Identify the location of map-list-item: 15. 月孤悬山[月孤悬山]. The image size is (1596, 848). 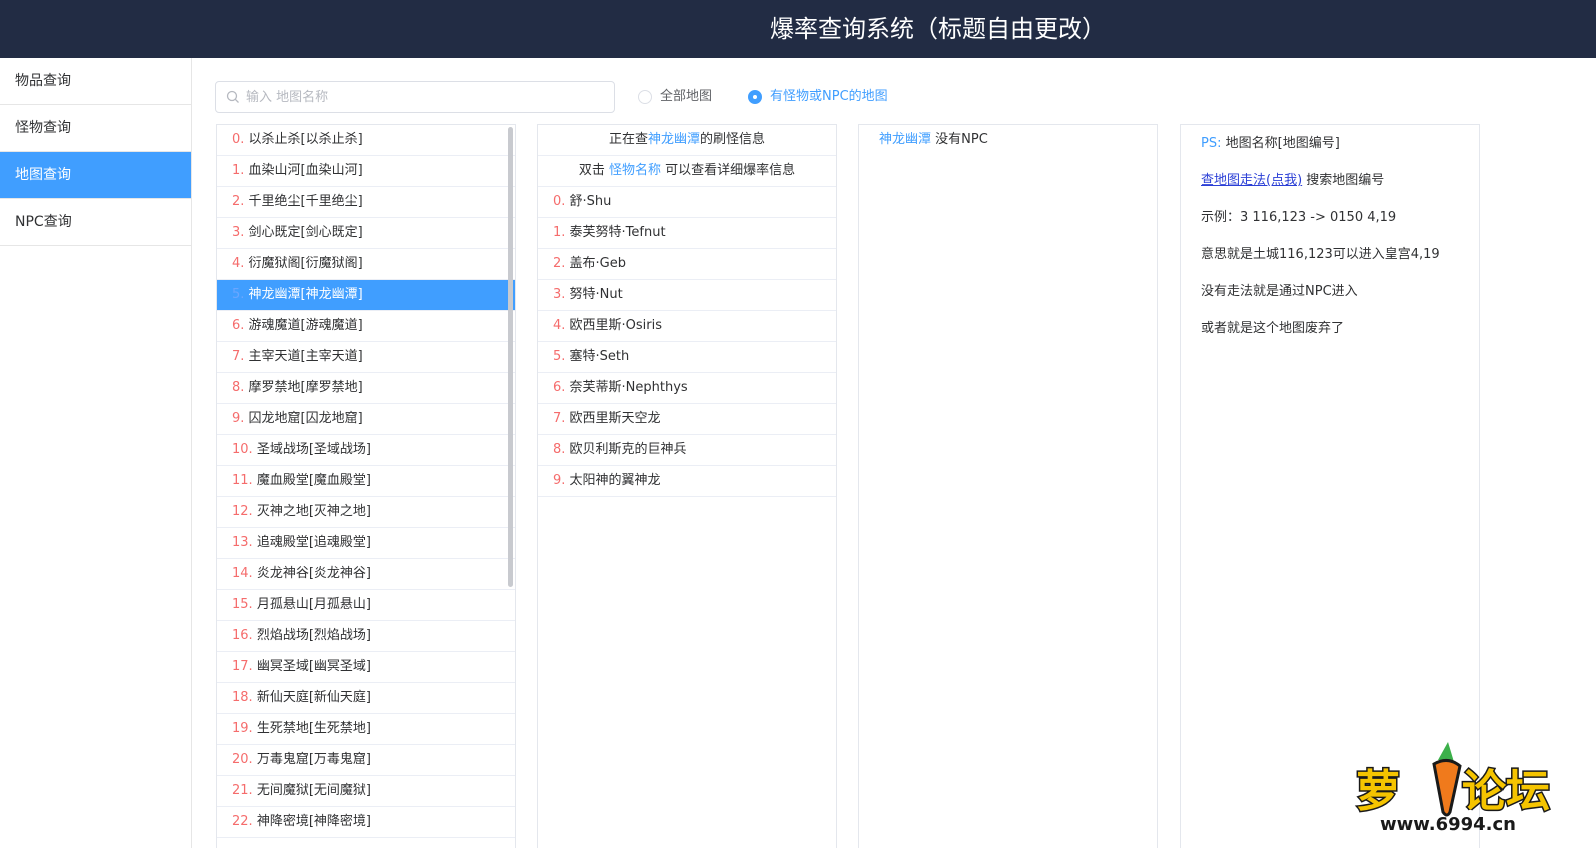
(366, 605).